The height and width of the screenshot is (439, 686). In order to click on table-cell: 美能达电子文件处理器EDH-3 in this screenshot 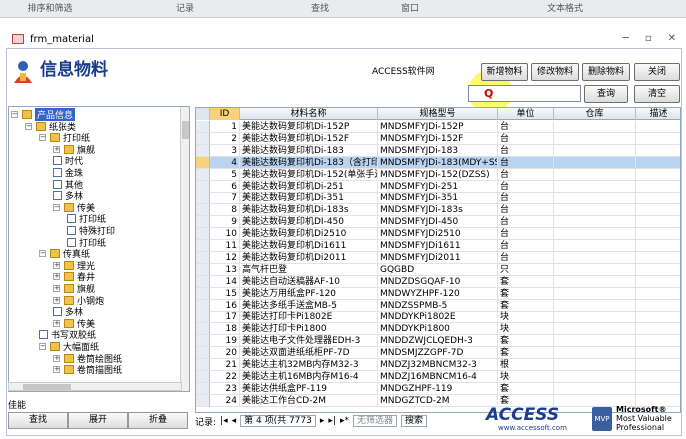, I will do `click(309, 341)`.